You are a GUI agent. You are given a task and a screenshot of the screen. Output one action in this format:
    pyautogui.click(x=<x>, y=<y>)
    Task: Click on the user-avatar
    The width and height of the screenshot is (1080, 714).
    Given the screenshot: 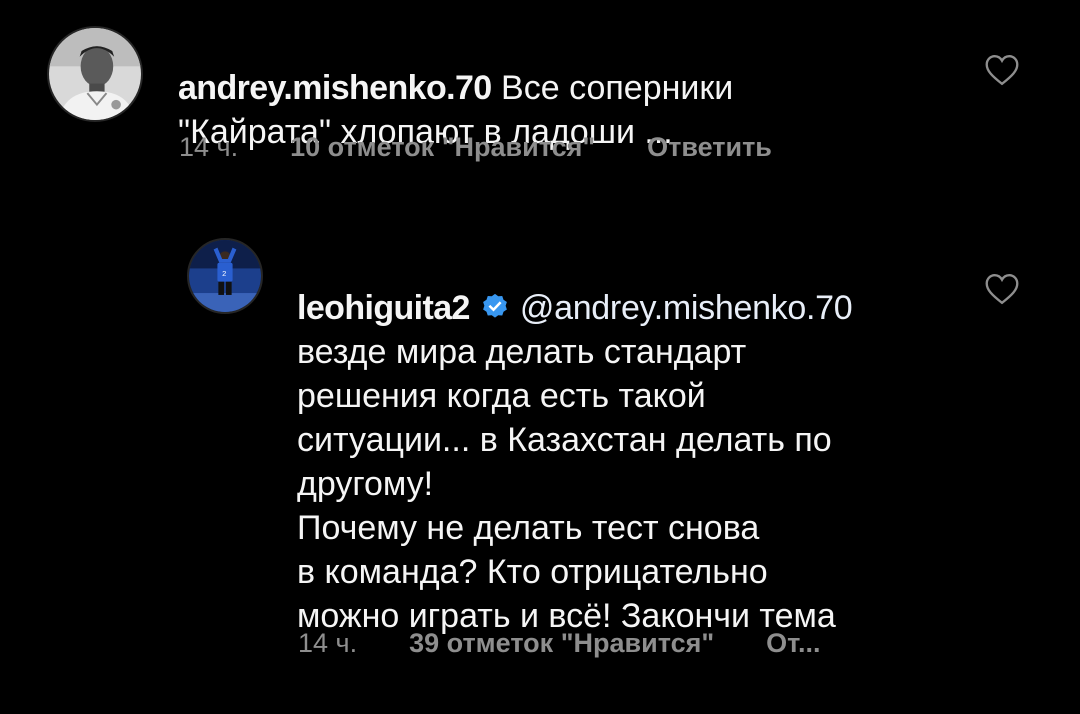 What is the action you would take?
    pyautogui.click(x=95, y=74)
    